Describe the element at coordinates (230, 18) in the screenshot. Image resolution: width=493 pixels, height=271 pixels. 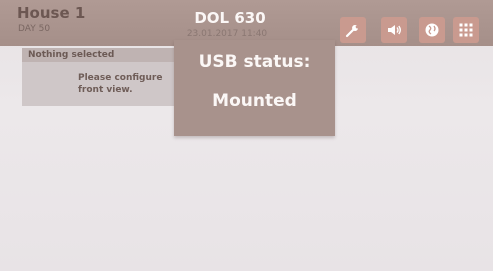
I see `device-title: DOL 630` at that location.